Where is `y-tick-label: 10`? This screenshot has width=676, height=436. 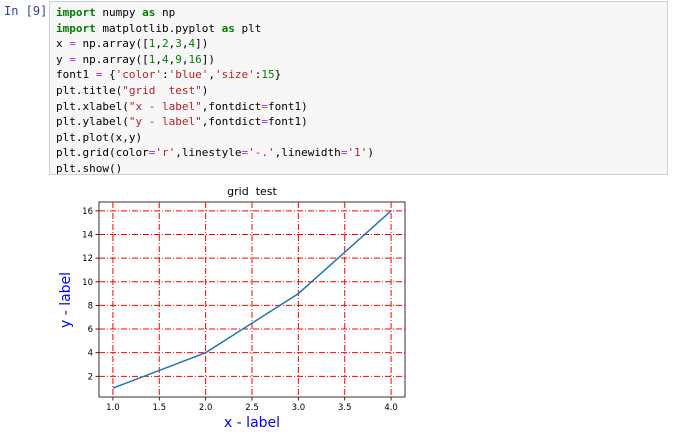 y-tick-label: 10 is located at coordinates (87, 283).